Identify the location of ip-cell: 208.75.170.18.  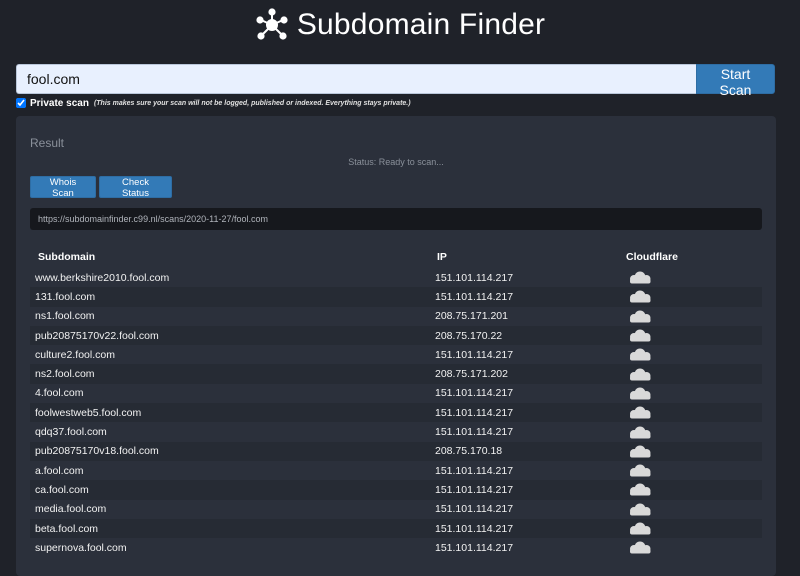
(469, 451).